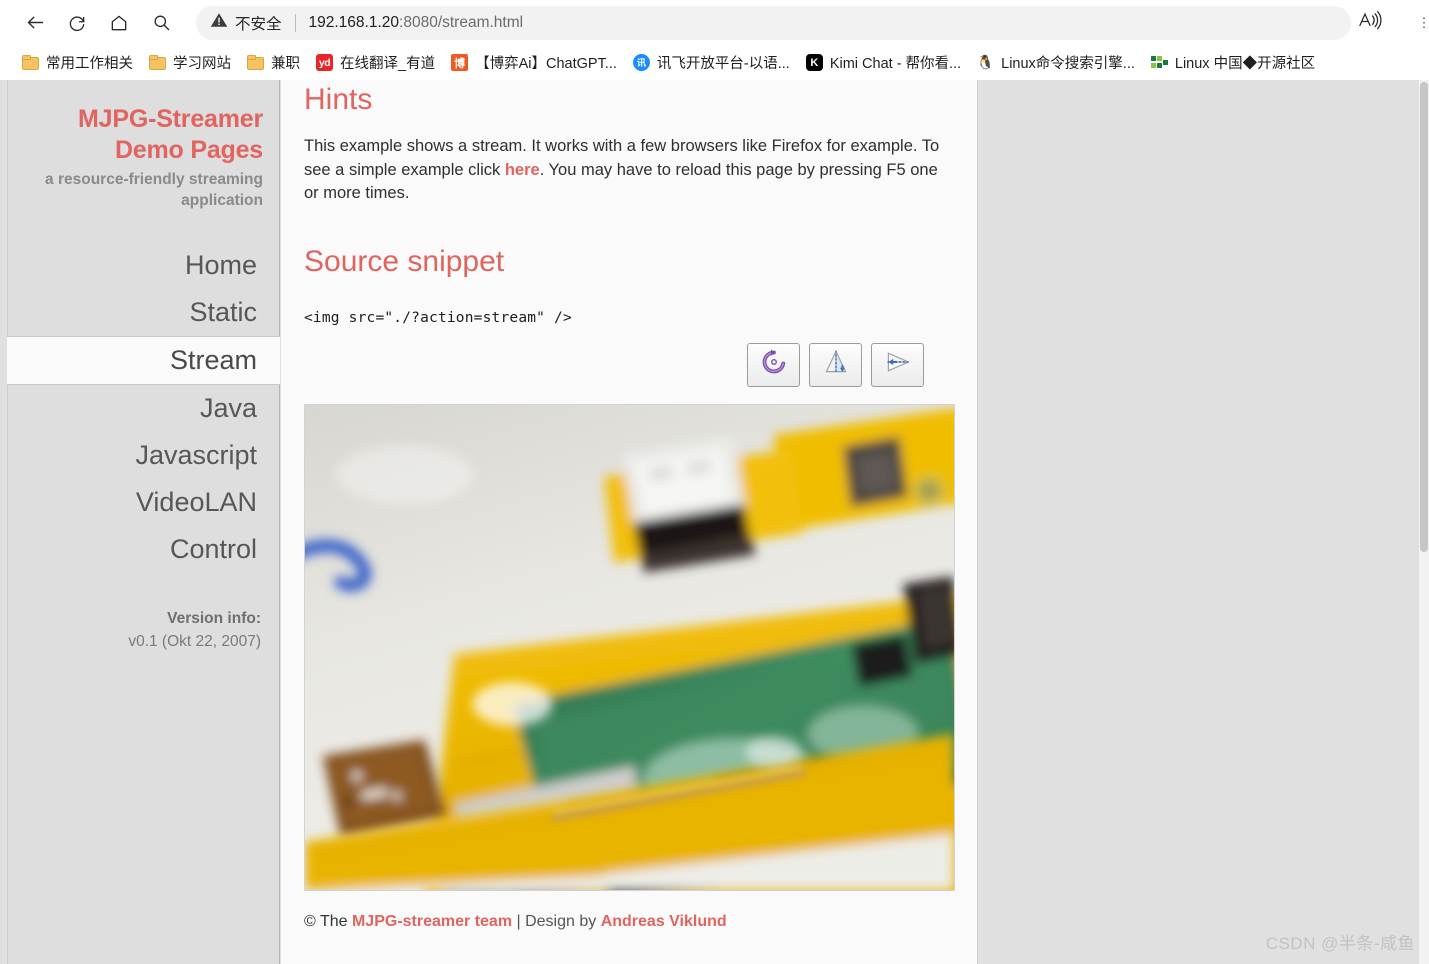 The image size is (1429, 964). I want to click on flip-horizontal-button, so click(897, 364).